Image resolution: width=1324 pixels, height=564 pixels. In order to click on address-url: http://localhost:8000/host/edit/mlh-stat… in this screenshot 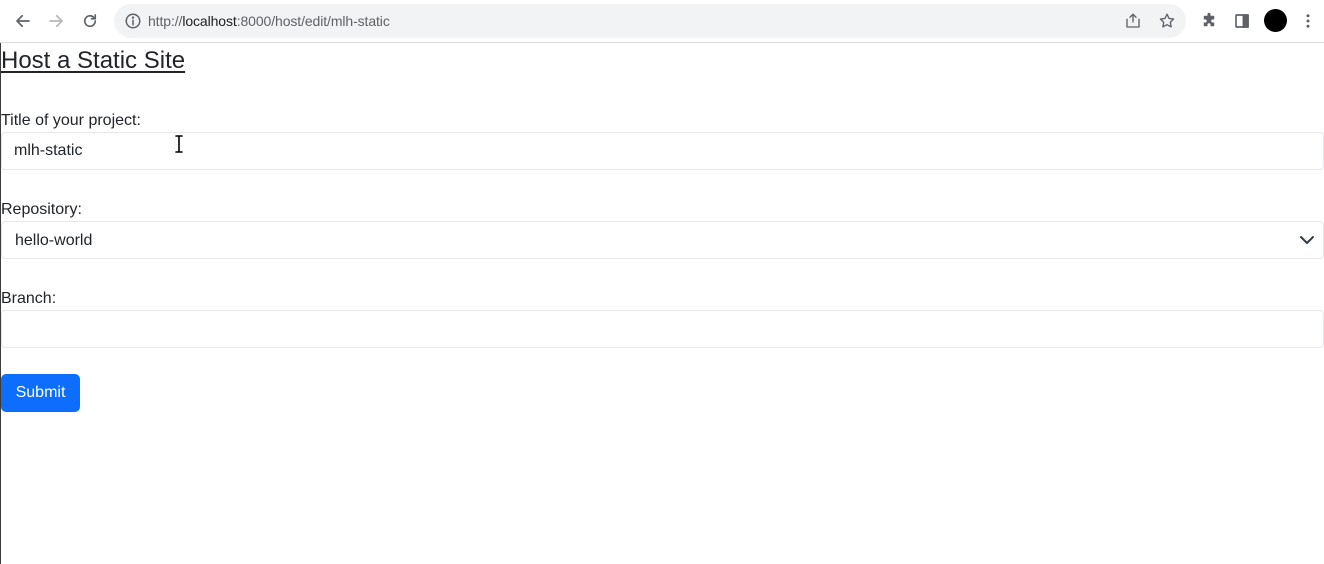, I will do `click(269, 21)`.